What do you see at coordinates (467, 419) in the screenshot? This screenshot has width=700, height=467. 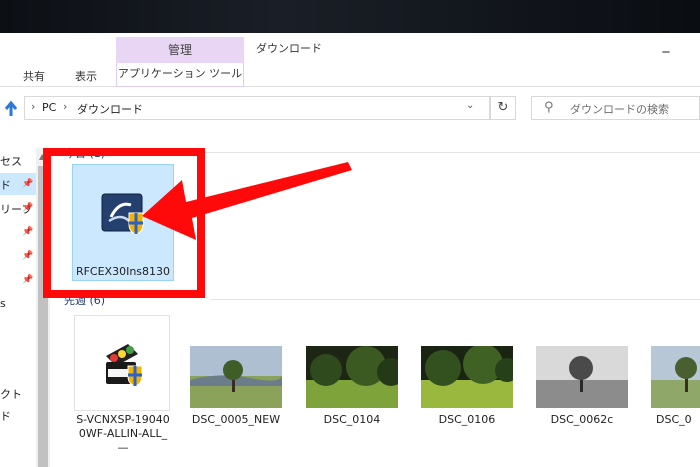 I see `file-name: DSC_0106` at bounding box center [467, 419].